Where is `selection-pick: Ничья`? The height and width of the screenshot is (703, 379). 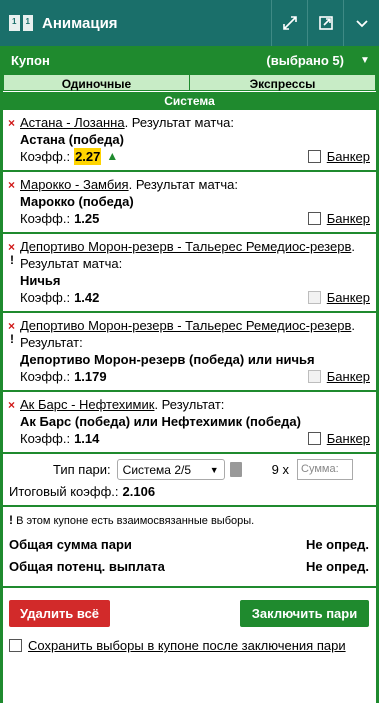
selection-pick: Ничья is located at coordinates (40, 280).